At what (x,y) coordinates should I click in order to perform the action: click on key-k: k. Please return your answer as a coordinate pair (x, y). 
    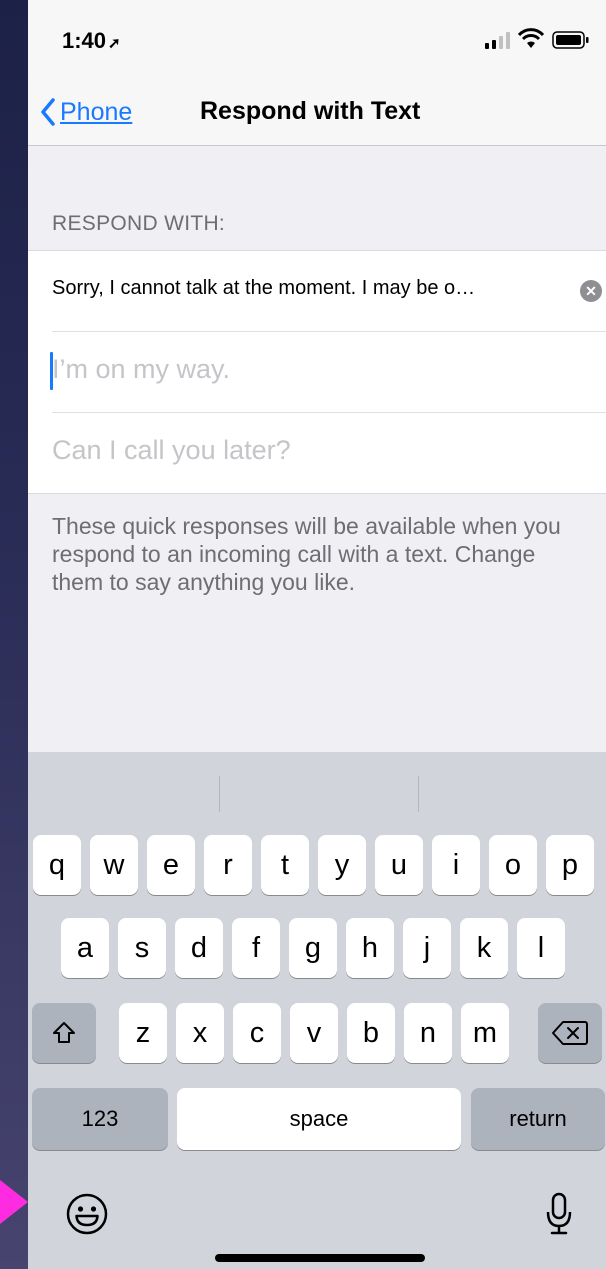
    Looking at the image, I should click on (484, 948).